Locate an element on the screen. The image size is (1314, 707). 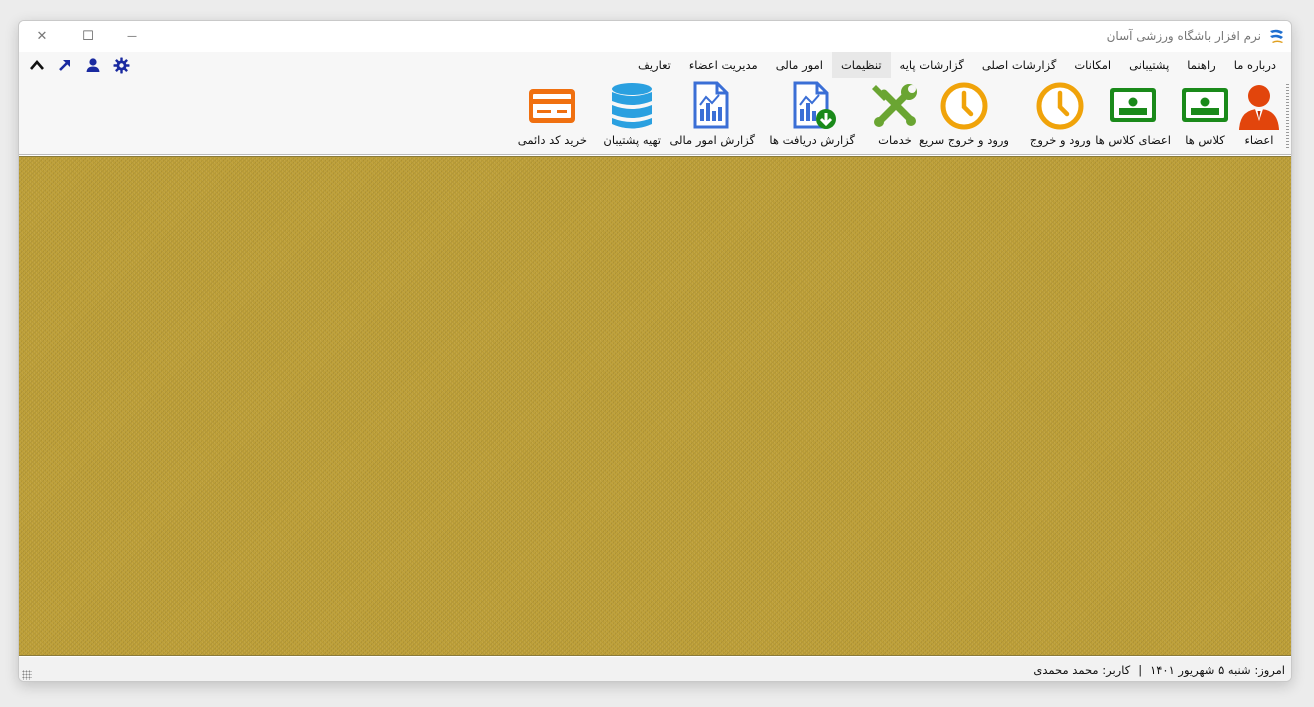
status-today: امروز: شنبه ۵ شهریور ۱۴۰۱ is located at coordinates (1217, 670).